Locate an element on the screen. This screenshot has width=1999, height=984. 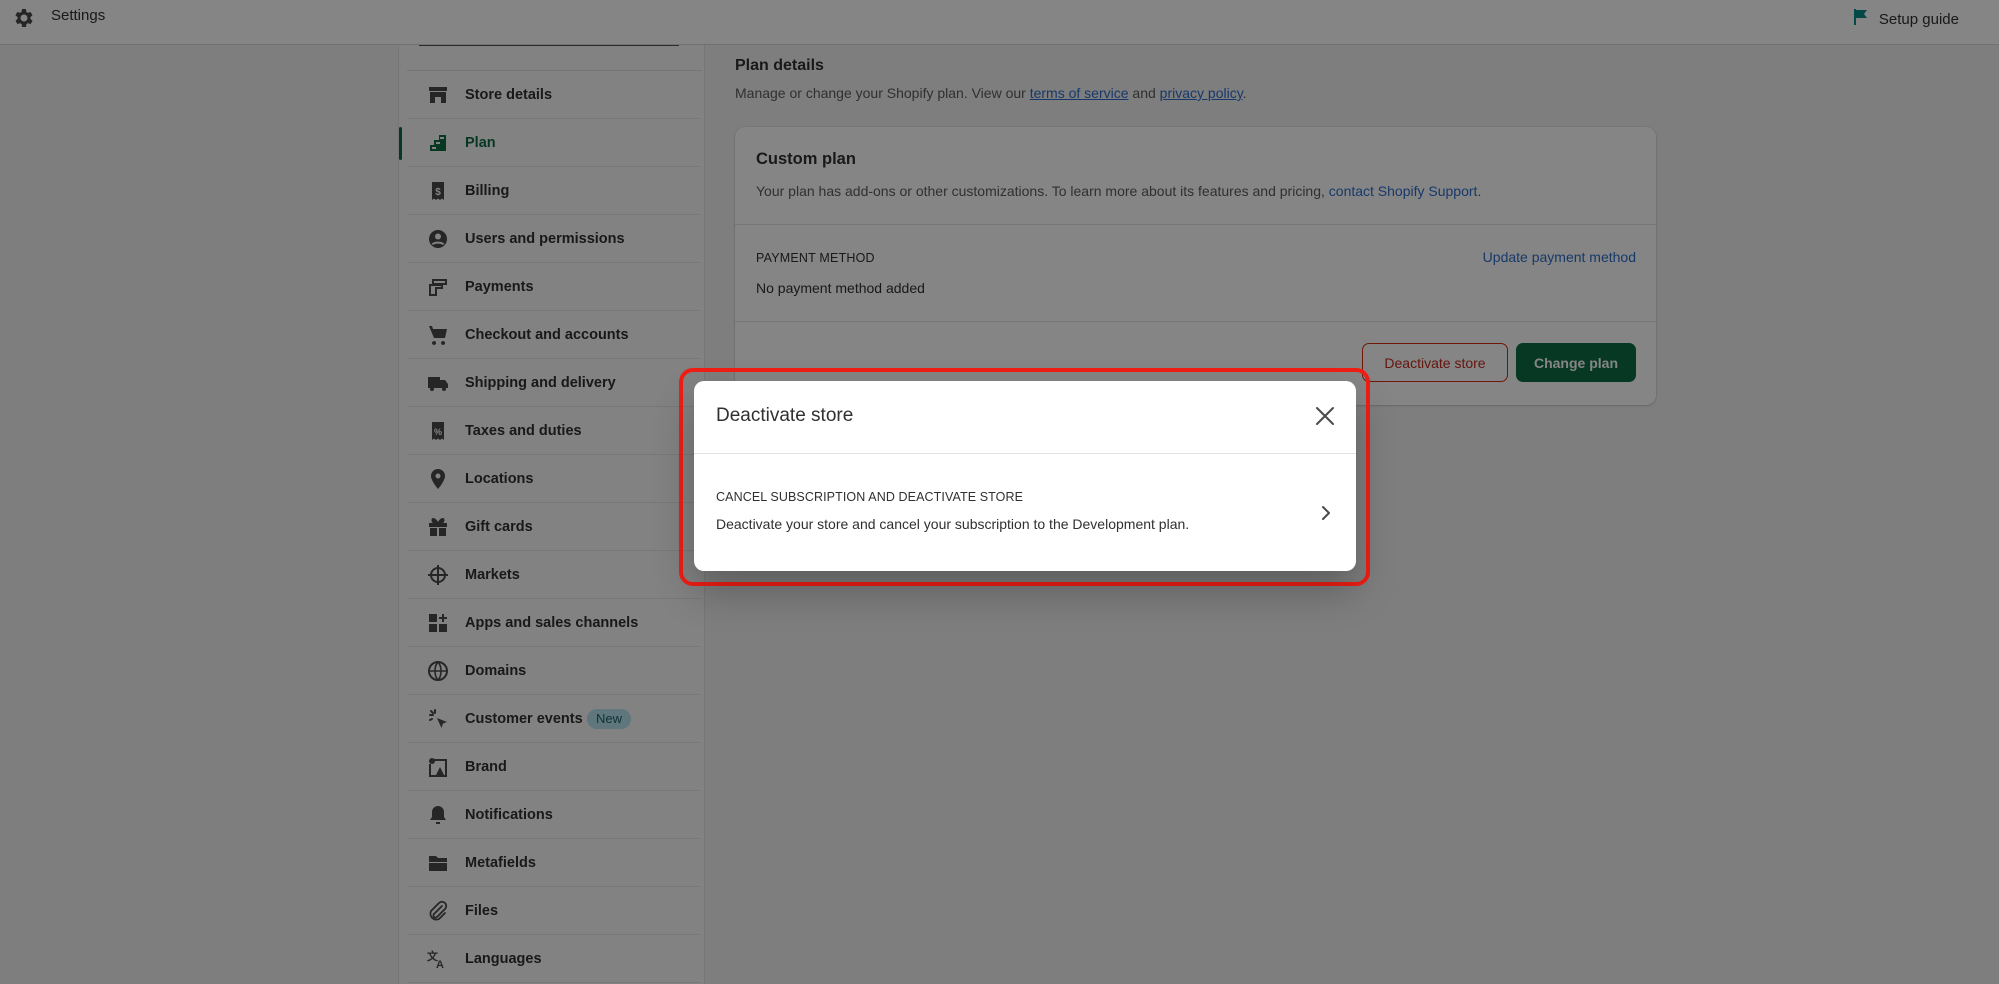
modal-header: Deactivate store is located at coordinates (1025, 417).